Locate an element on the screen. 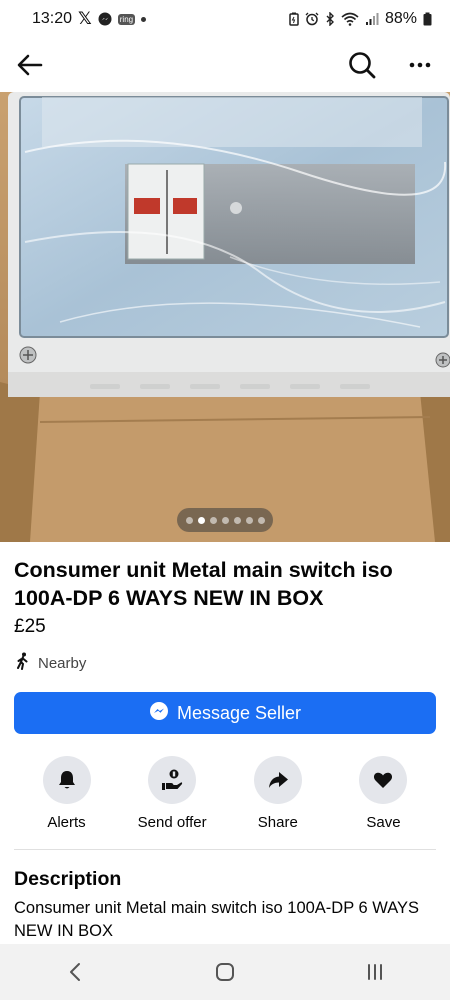 The width and height of the screenshot is (450, 1000). arrow-left-icon is located at coordinates (30, 65).